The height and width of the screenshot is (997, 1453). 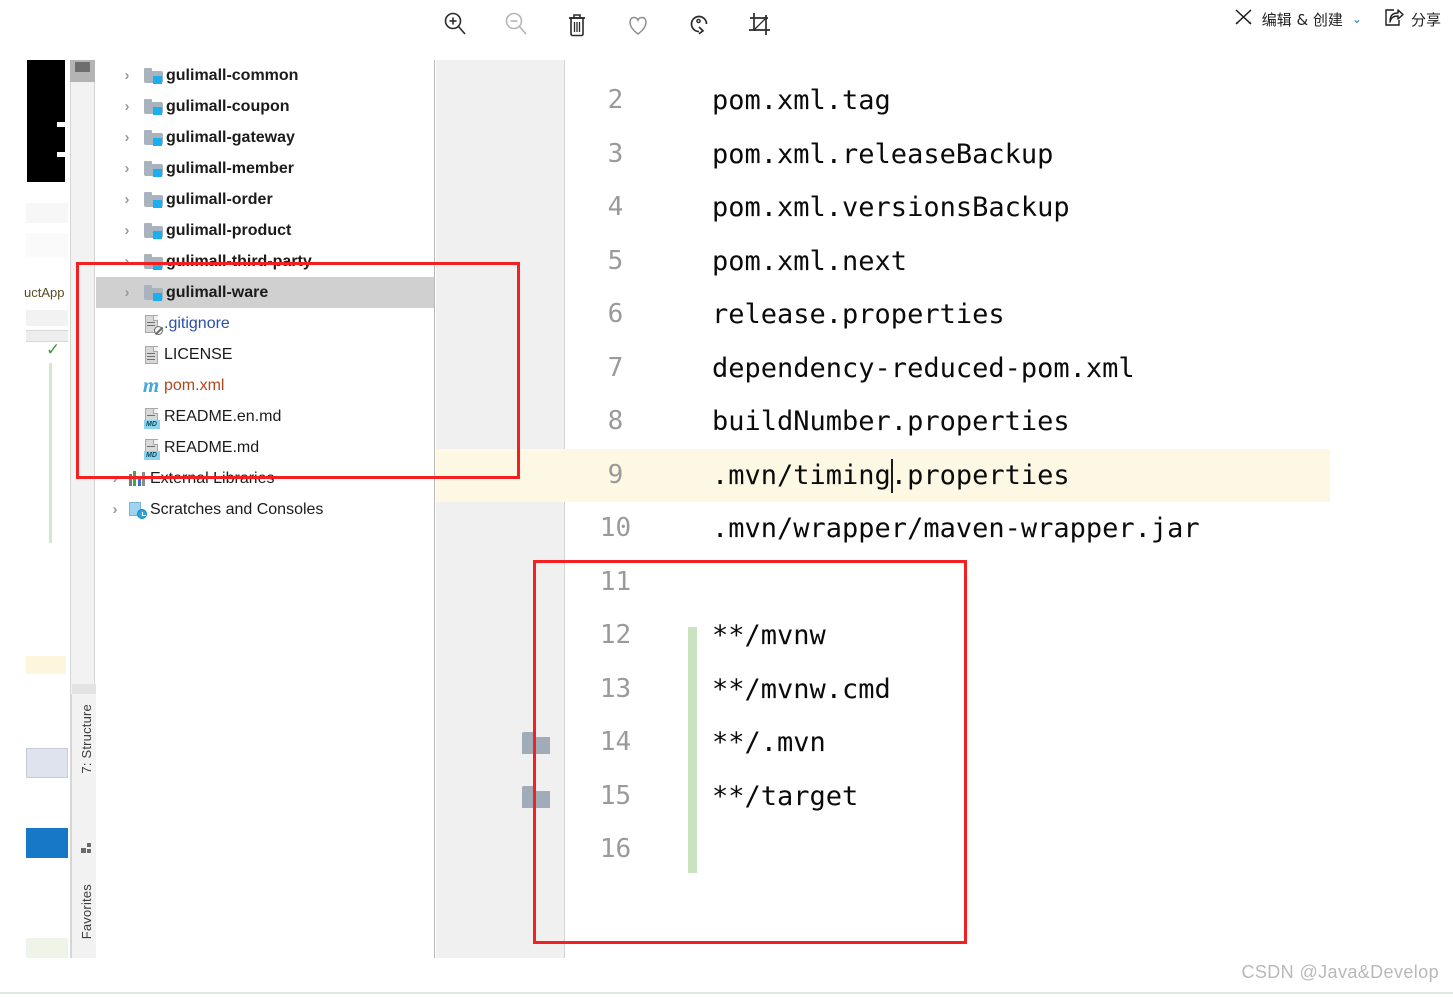 I want to click on tree-item-label: gulimall-order, so click(x=219, y=199).